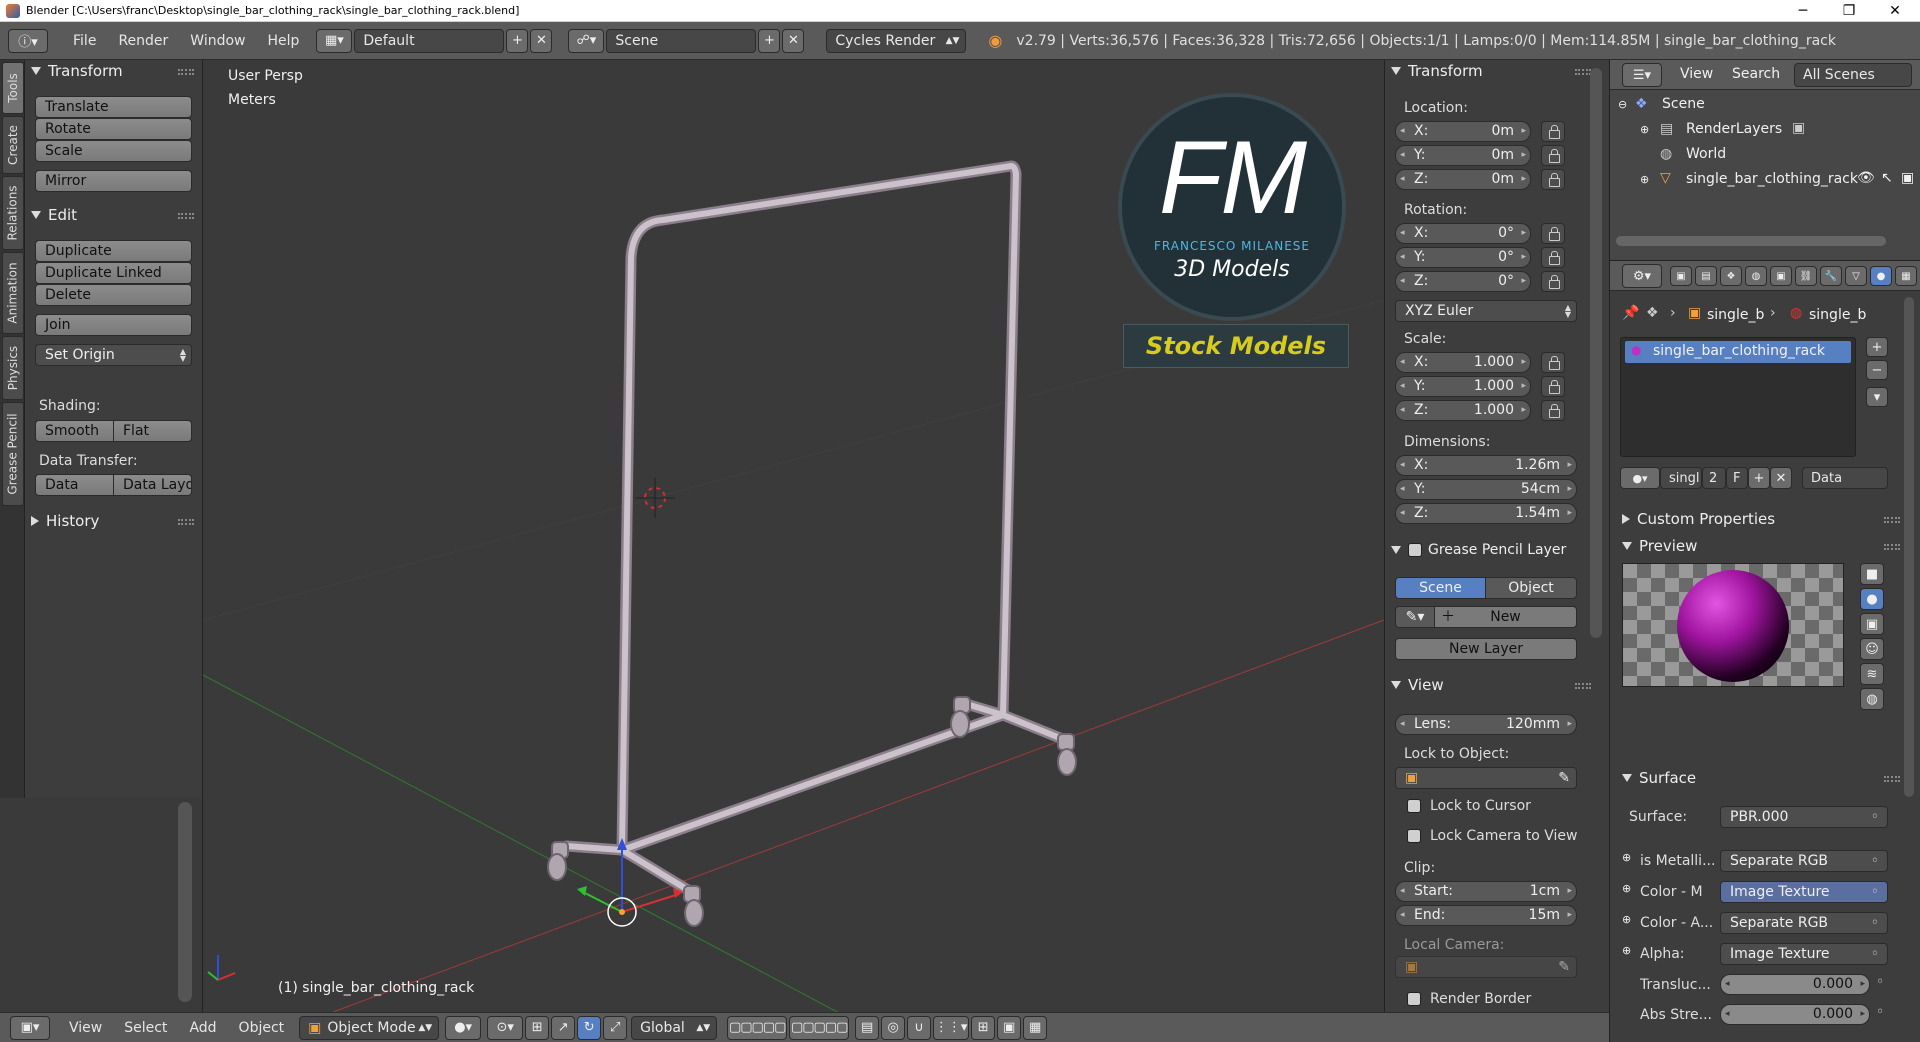 The image size is (1920, 1042). Describe the element at coordinates (1553, 131) in the screenshot. I see `lock-location-x-icon` at that location.